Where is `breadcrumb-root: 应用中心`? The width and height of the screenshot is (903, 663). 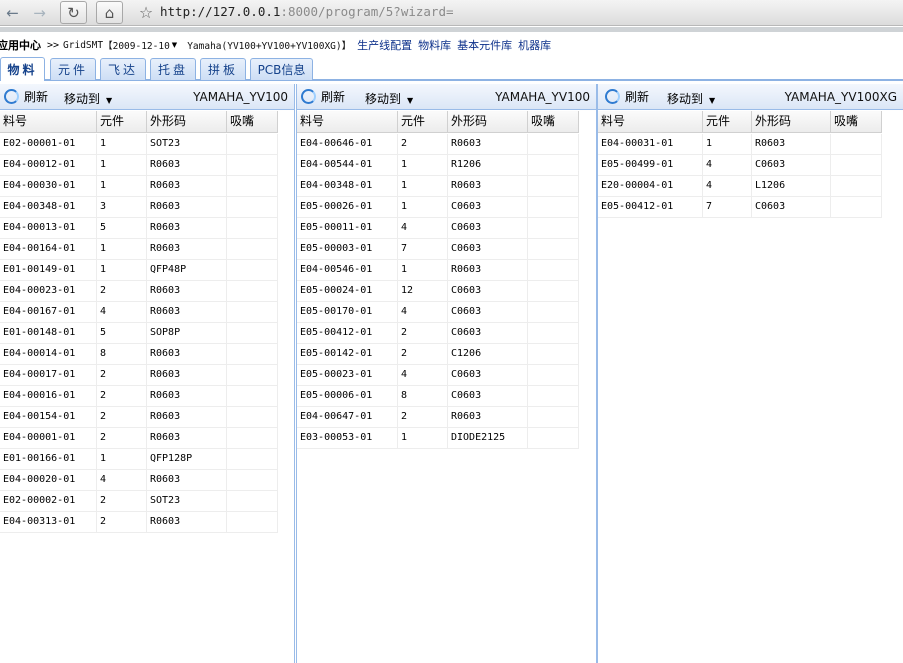 breadcrumb-root: 应用中心 is located at coordinates (20, 45).